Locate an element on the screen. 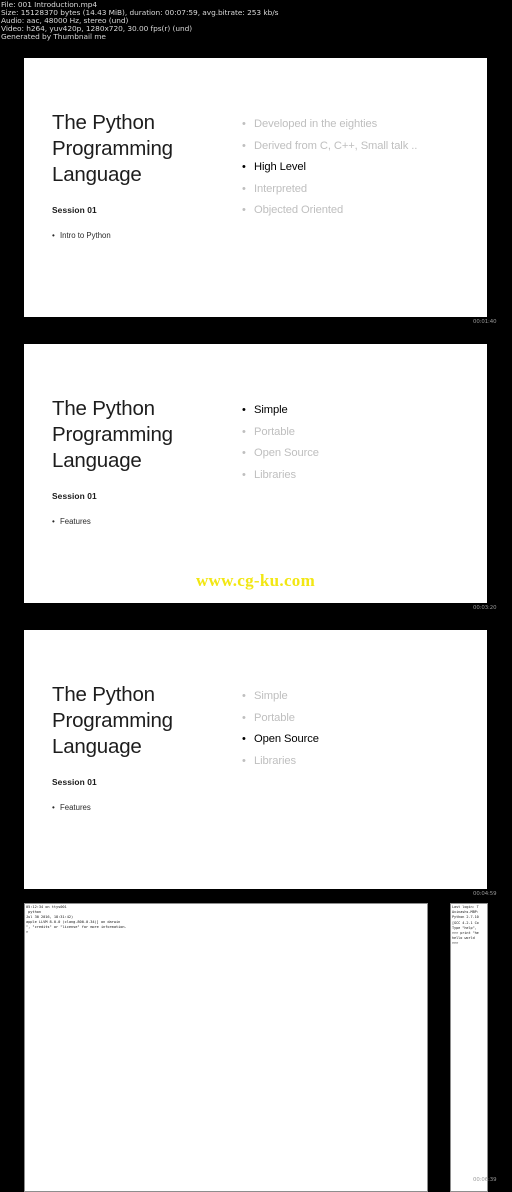 The image size is (512, 1192). slide-2-bullet-0: • Simple is located at coordinates (364, 410).